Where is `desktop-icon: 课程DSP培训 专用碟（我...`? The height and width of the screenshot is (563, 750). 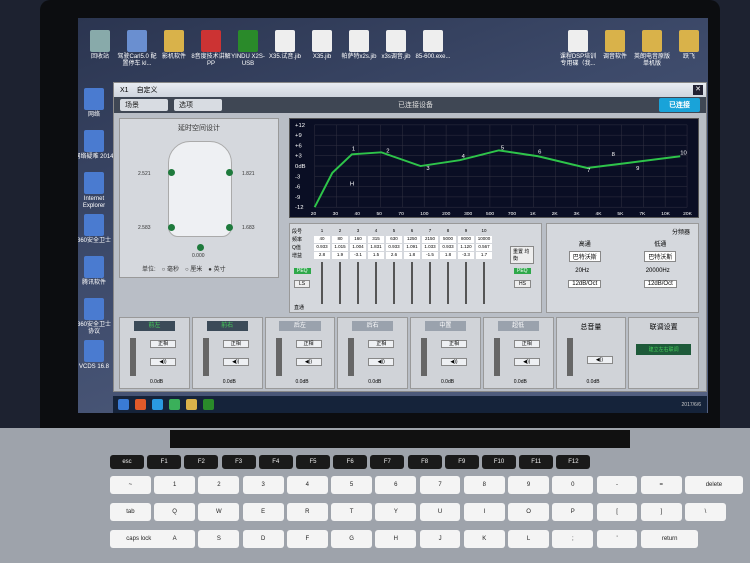
desktop-icon: 课程DSP培训 专用碟（我... is located at coordinates (578, 49).